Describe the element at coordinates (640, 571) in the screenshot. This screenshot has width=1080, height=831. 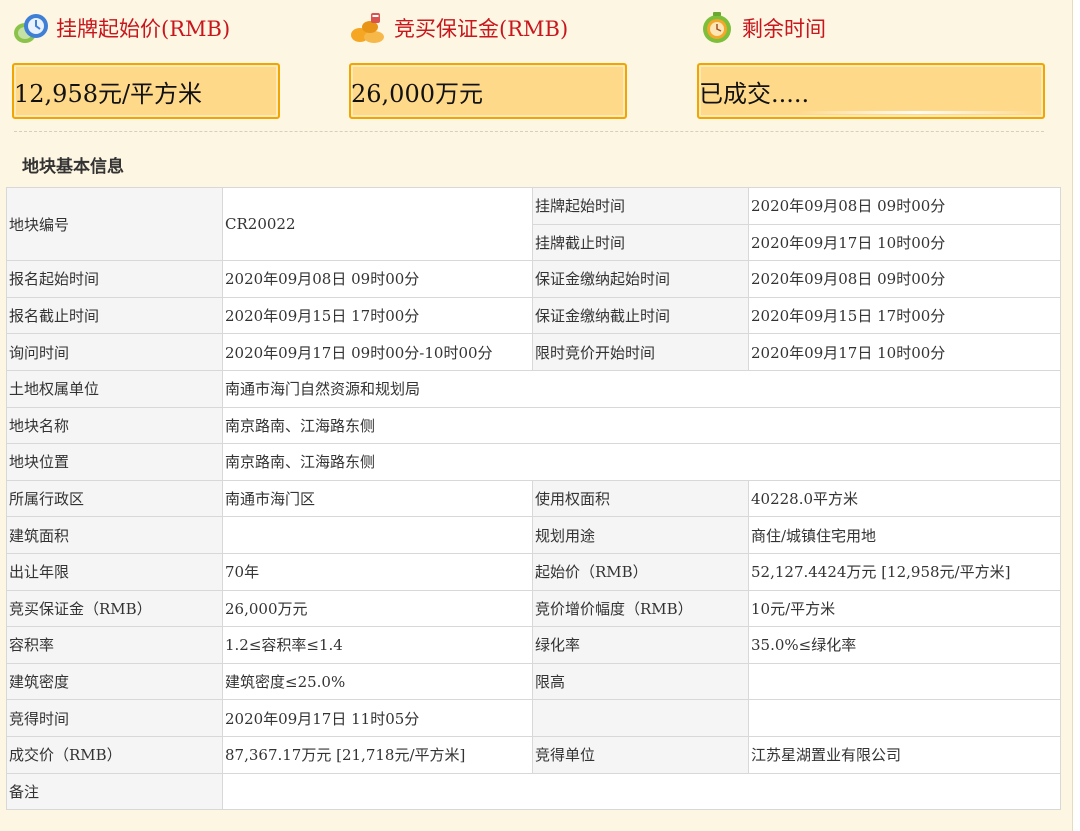
I see `cell-label: 起始价（RMB）` at that location.